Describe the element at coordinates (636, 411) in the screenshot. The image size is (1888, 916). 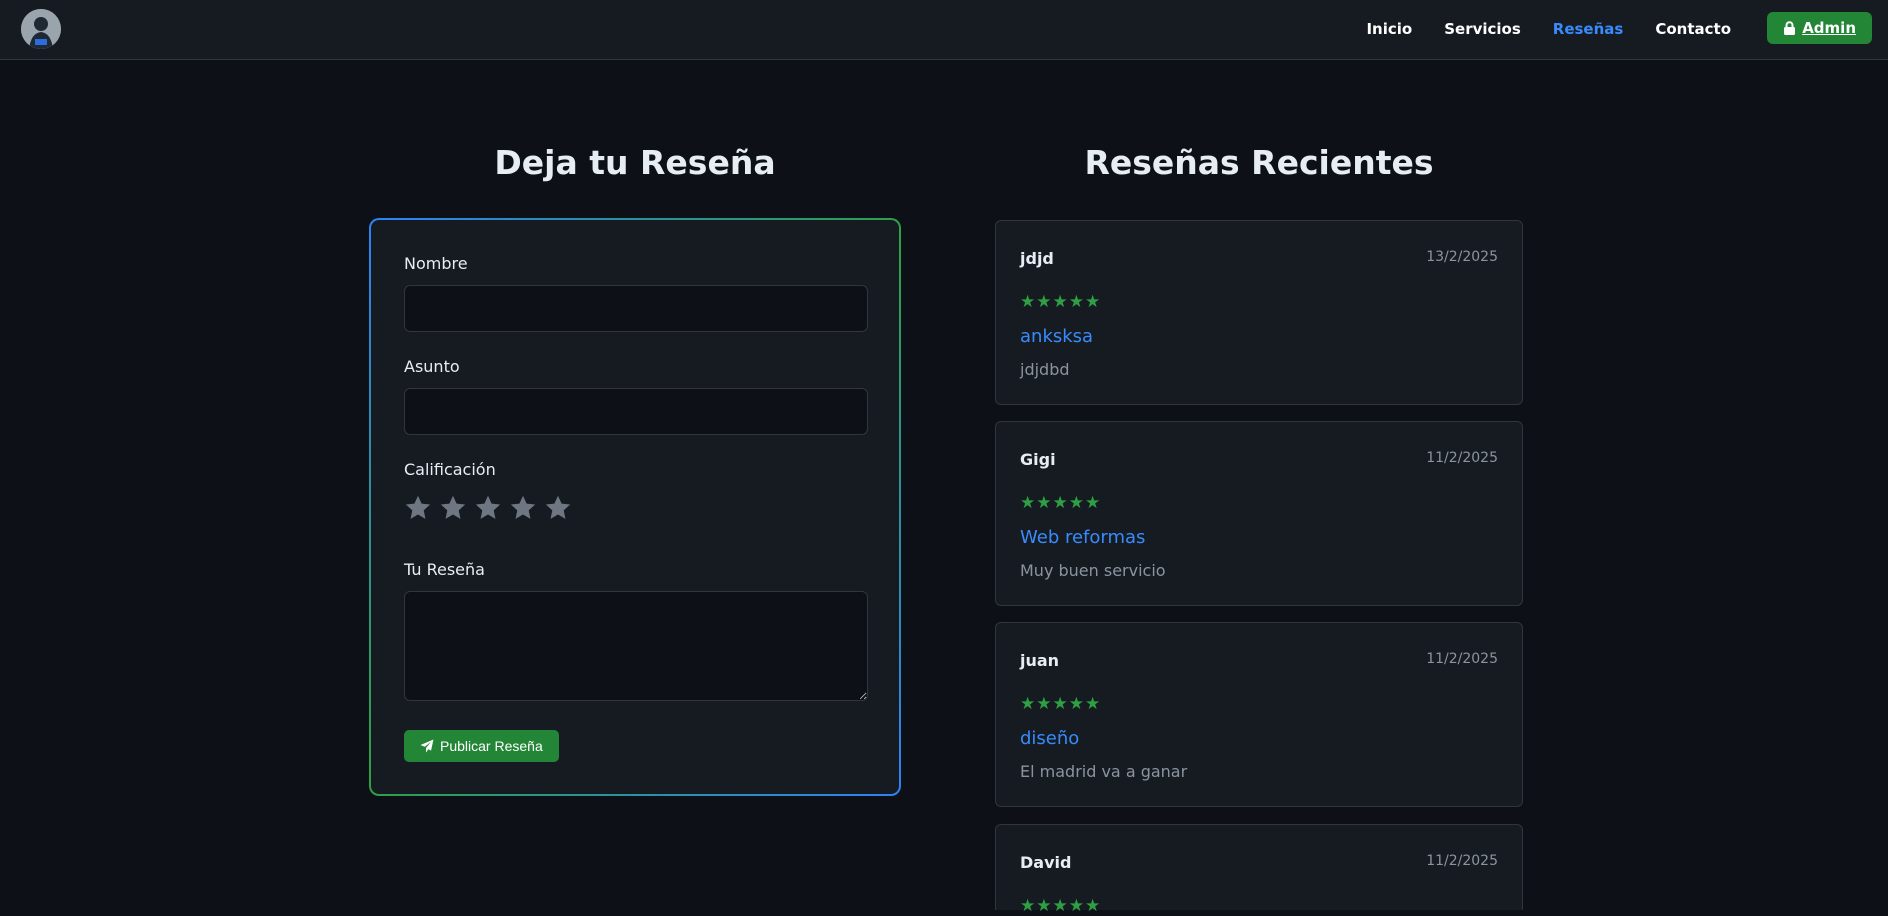
I see `subject-input` at that location.